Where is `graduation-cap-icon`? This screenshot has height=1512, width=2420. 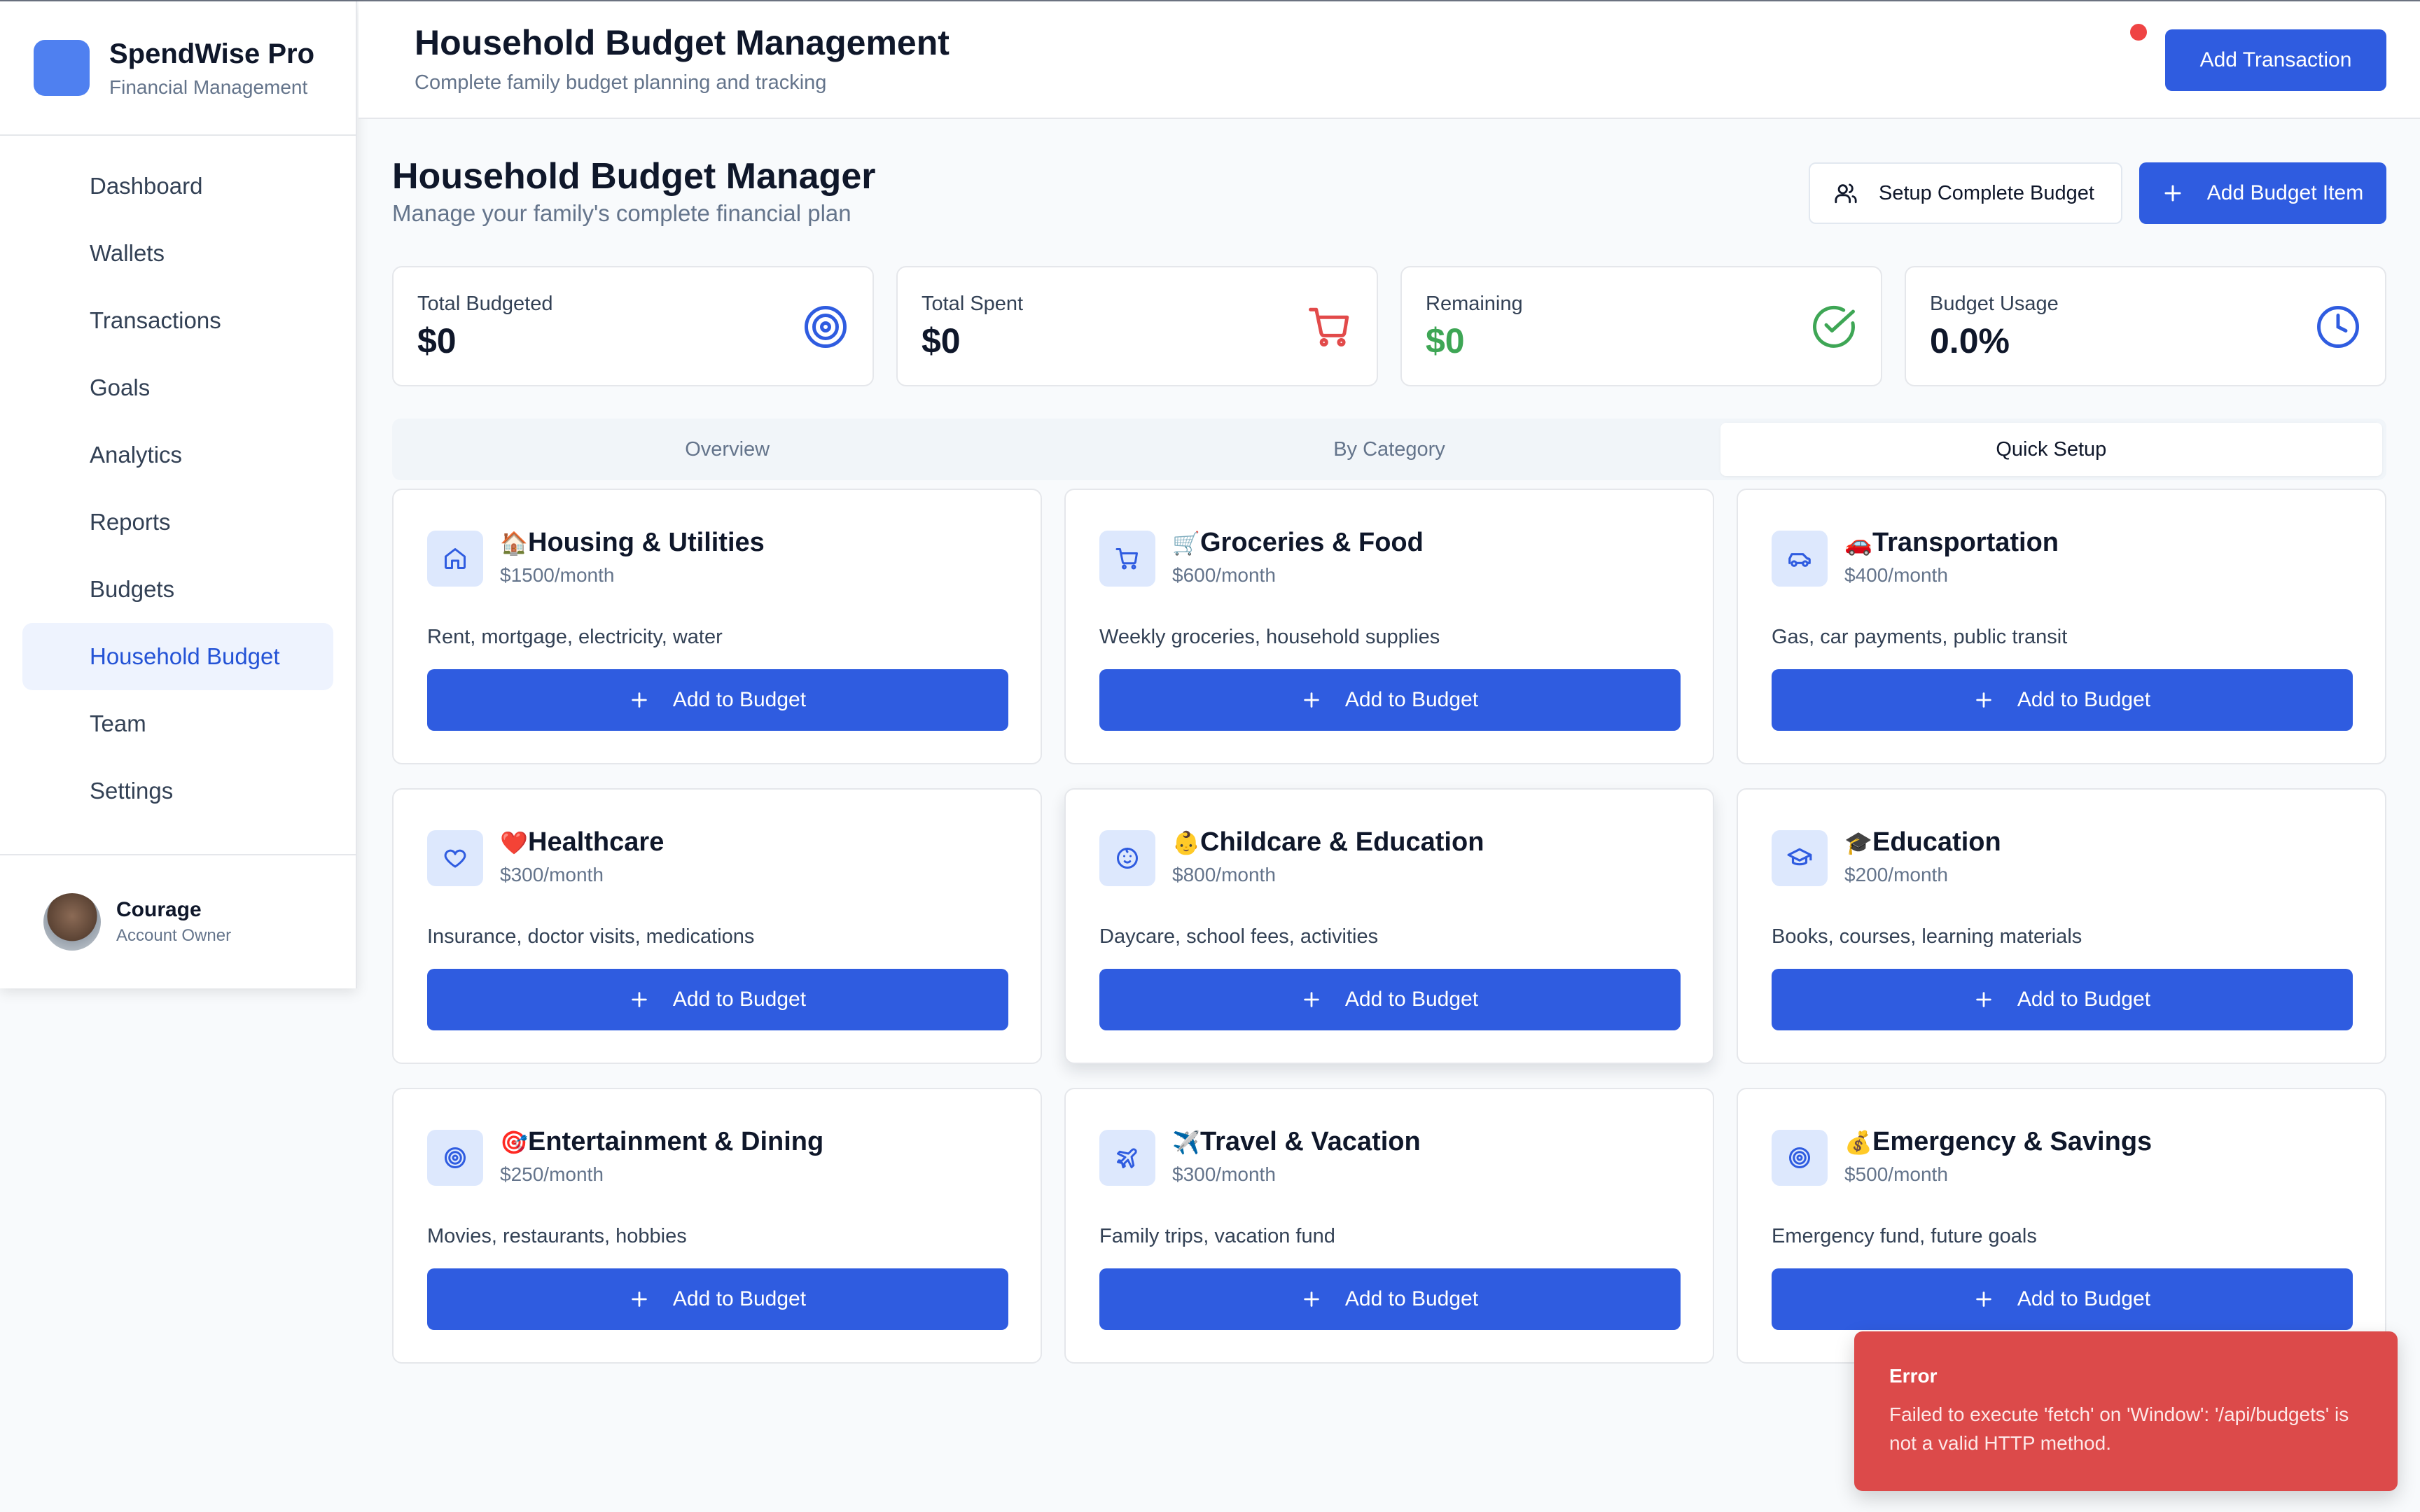 graduation-cap-icon is located at coordinates (1800, 858).